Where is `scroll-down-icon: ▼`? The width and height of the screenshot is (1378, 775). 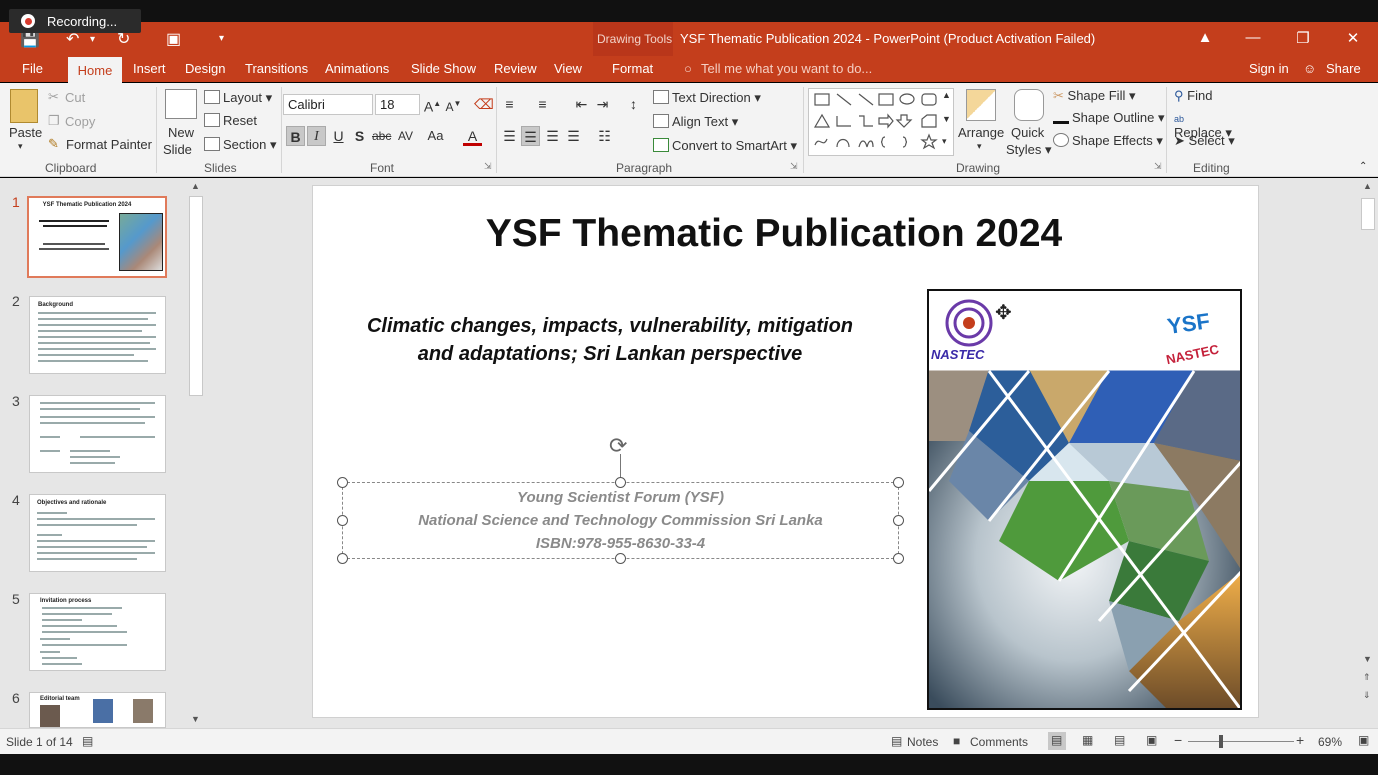 scroll-down-icon: ▼ is located at coordinates (195, 719).